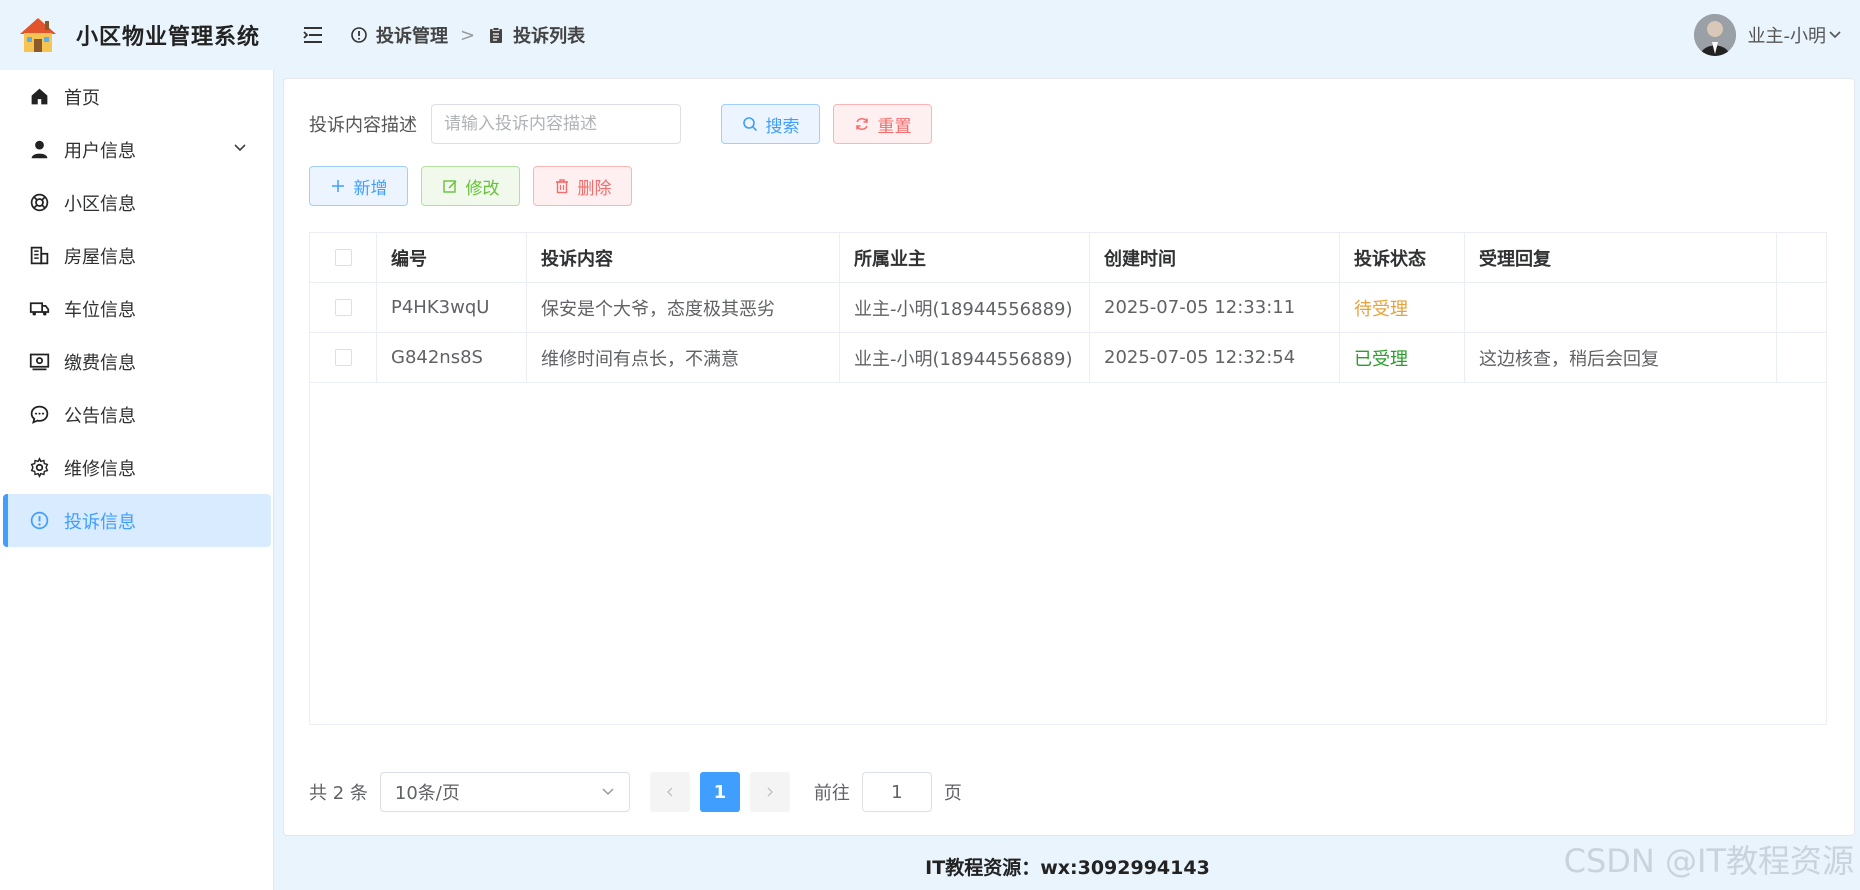 This screenshot has width=1860, height=890. What do you see at coordinates (452, 257) in the screenshot?
I see `column-header: 编号` at bounding box center [452, 257].